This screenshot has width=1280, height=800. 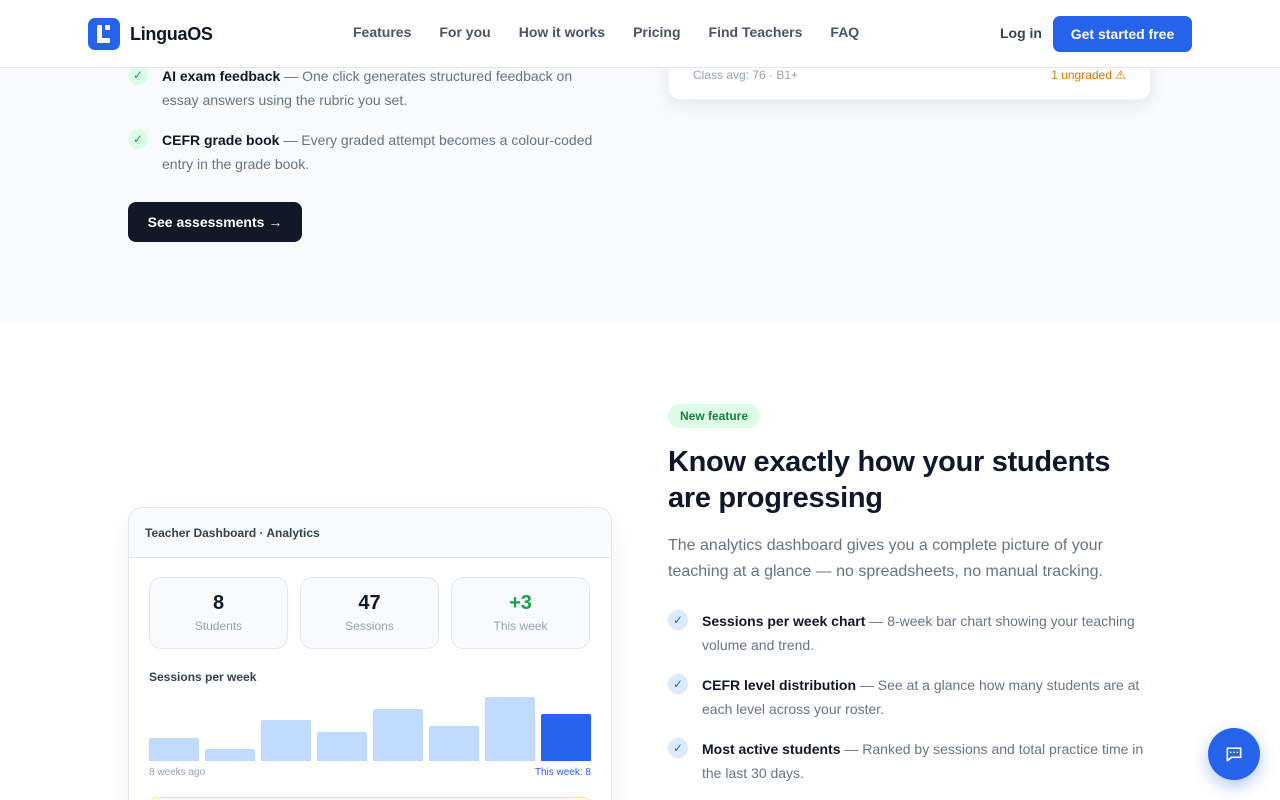 What do you see at coordinates (714, 416) in the screenshot?
I see `new-feature-badge: New feature` at bounding box center [714, 416].